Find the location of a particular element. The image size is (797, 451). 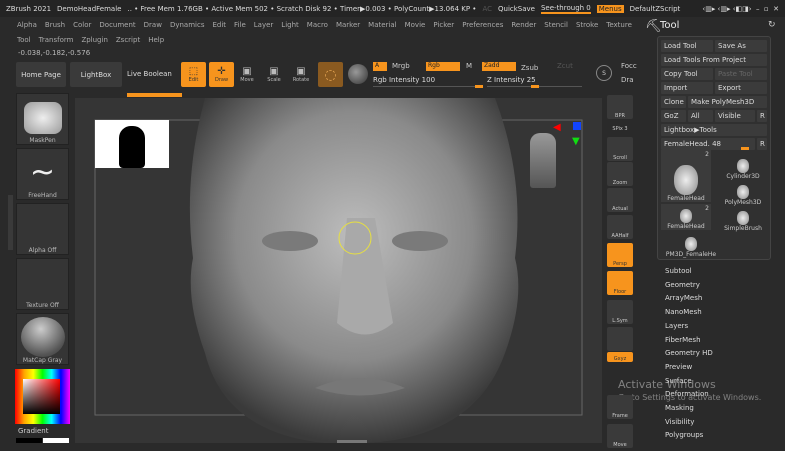

refresh-icon: ↻ is located at coordinates (772, 25).